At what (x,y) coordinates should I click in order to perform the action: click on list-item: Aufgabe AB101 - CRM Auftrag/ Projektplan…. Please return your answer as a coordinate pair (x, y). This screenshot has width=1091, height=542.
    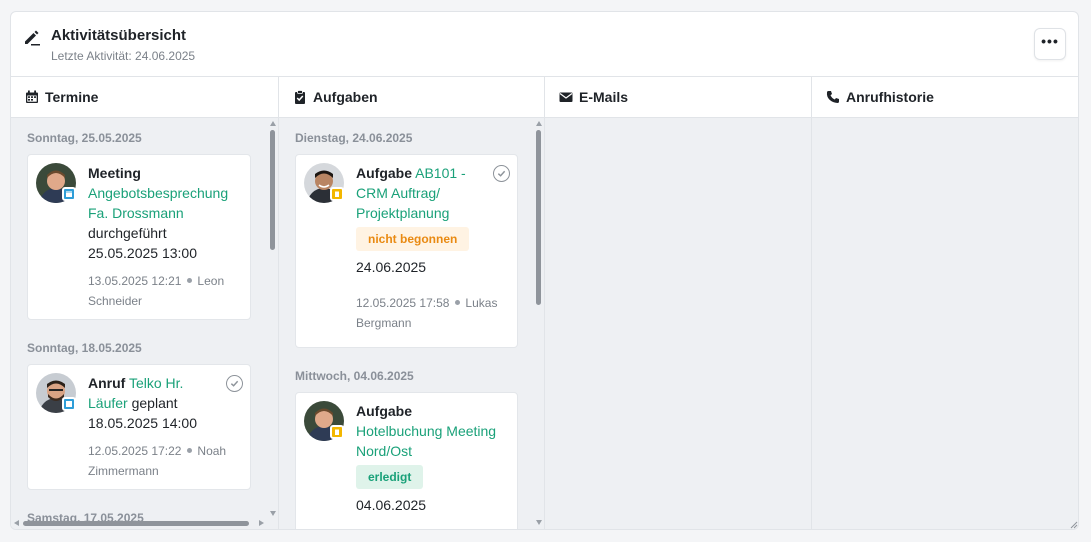
    Looking at the image, I should click on (406, 251).